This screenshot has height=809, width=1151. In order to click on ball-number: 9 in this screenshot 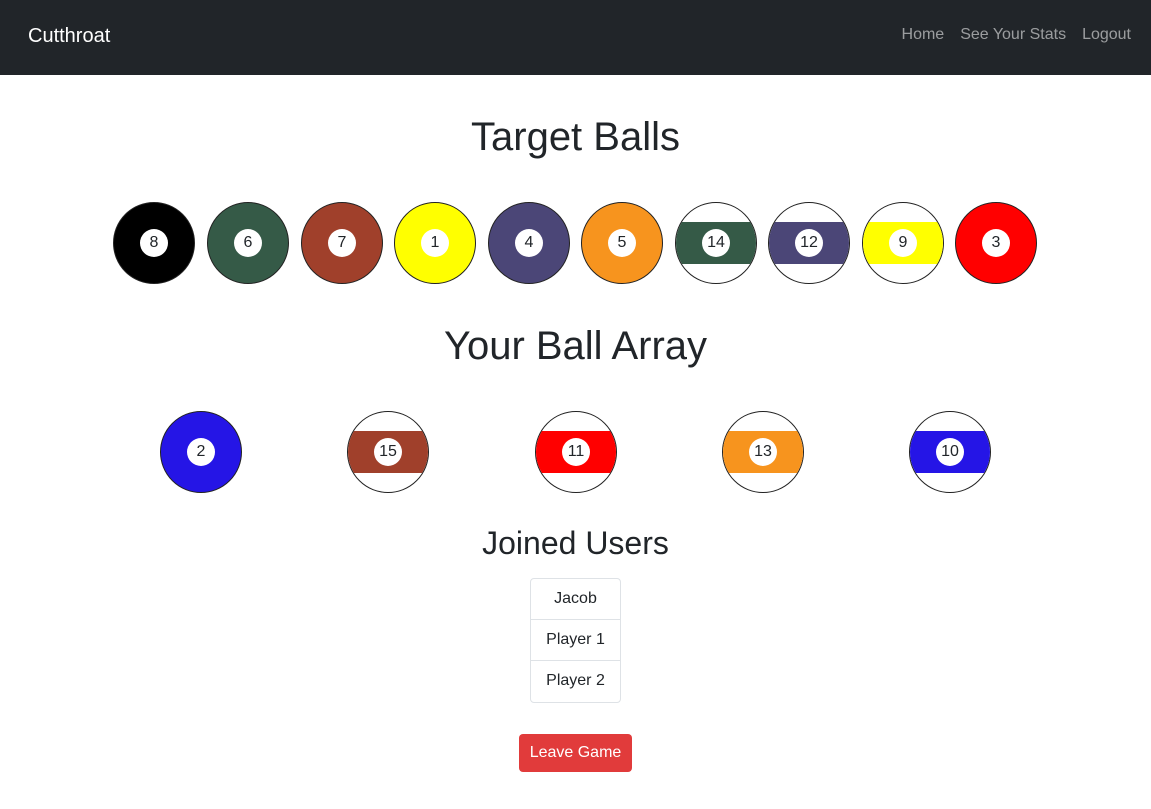, I will do `click(903, 243)`.